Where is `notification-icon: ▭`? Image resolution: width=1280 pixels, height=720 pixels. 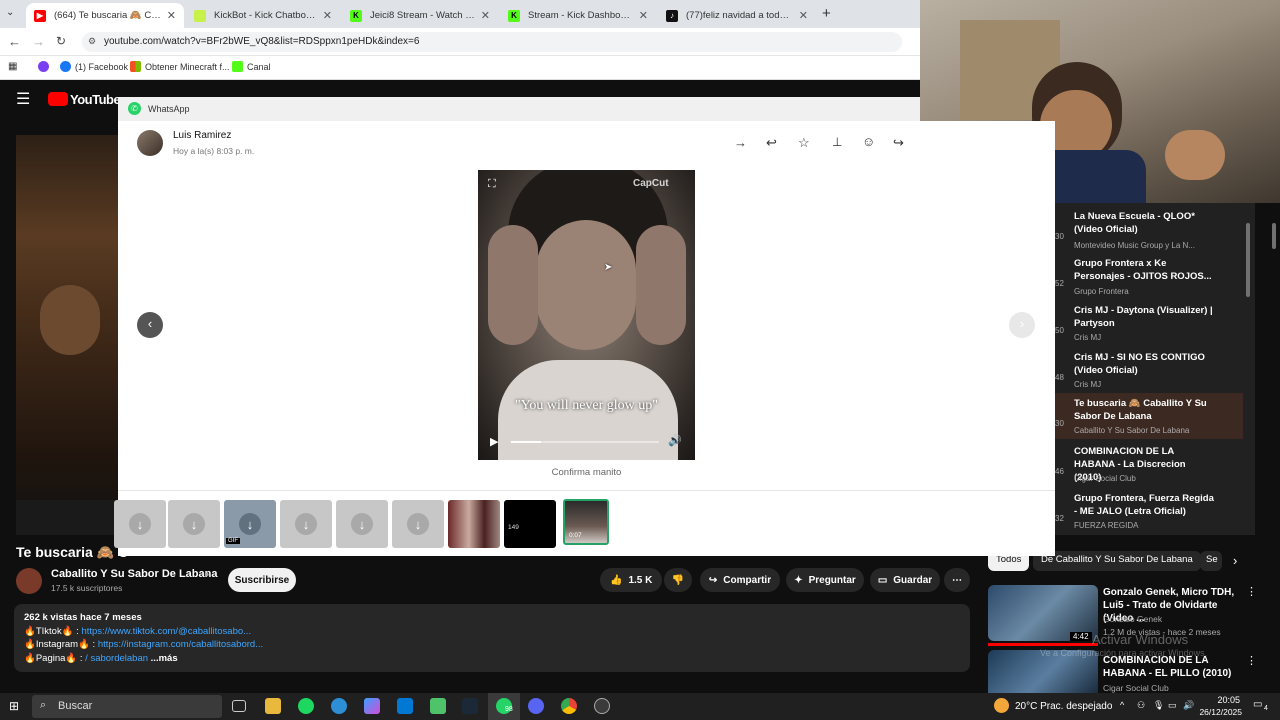
notification-icon: ▭ is located at coordinates (1257, 704).